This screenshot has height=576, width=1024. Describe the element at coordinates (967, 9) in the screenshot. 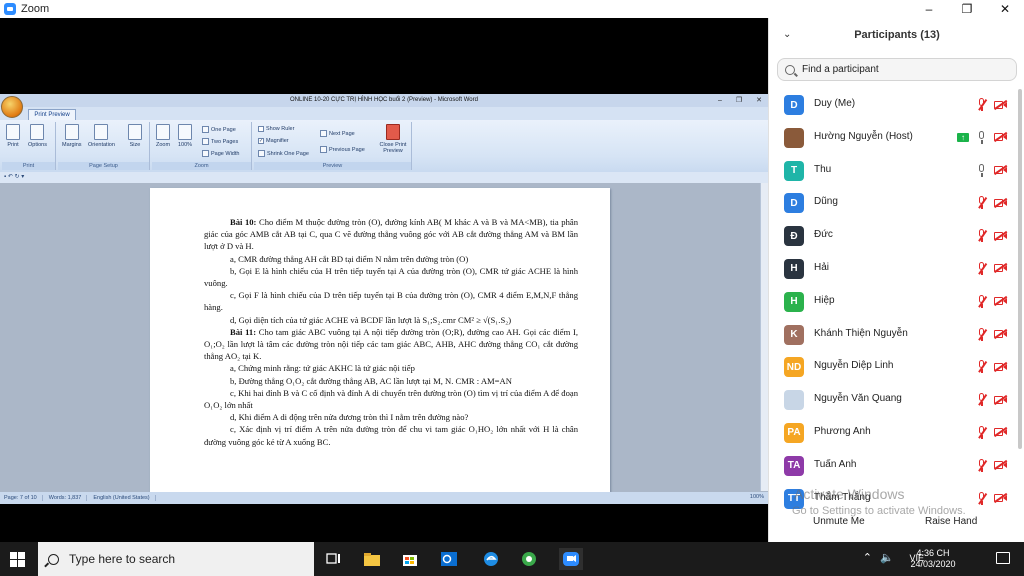

I see `maximize-button: ❐` at that location.